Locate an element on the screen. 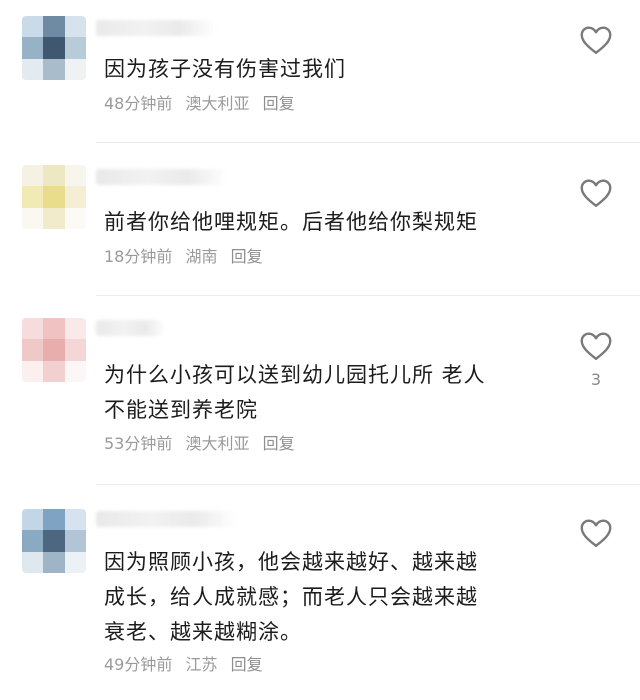  comment-time: 53分钟前 is located at coordinates (138, 443).